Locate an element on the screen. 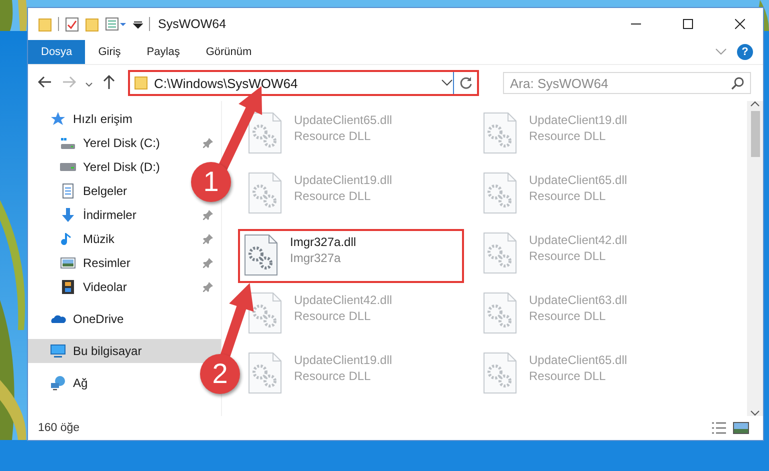  file-description: Imgr327a is located at coordinates (316, 258).